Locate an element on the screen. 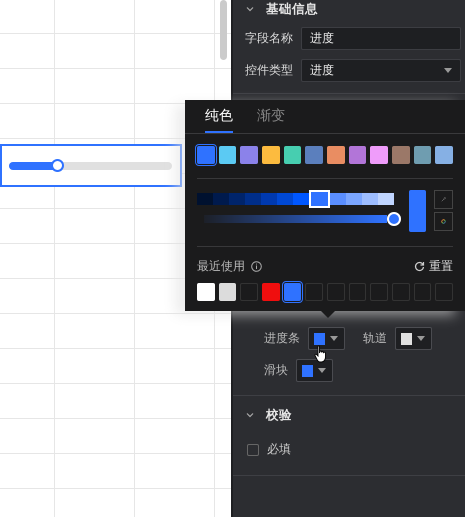 Image resolution: width=465 pixels, height=517 pixels. color-label: 进度条 is located at coordinates (282, 338).